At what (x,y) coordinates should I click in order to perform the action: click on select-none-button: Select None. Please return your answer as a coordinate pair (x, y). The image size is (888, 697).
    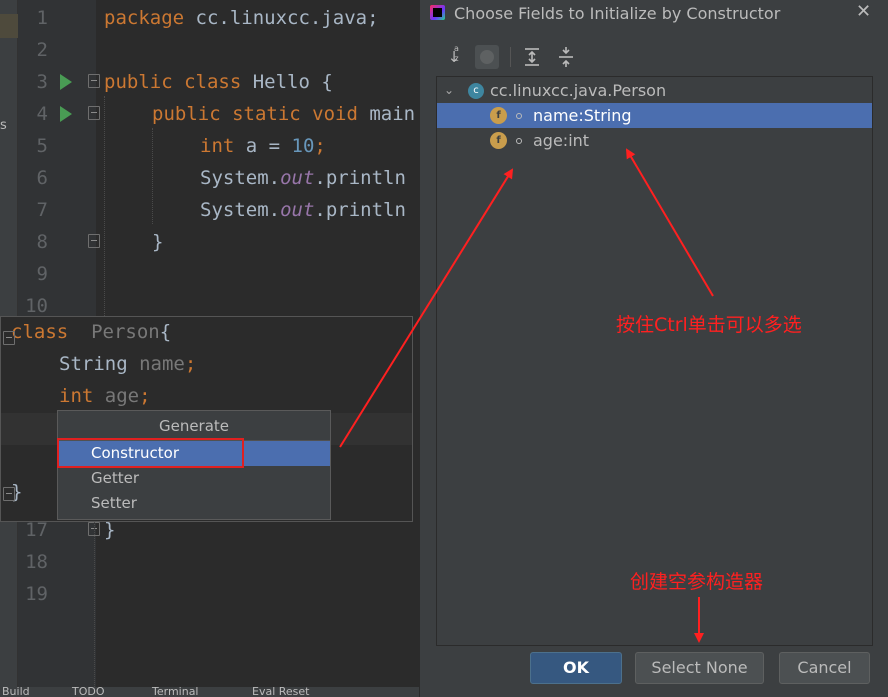
    Looking at the image, I should click on (699, 668).